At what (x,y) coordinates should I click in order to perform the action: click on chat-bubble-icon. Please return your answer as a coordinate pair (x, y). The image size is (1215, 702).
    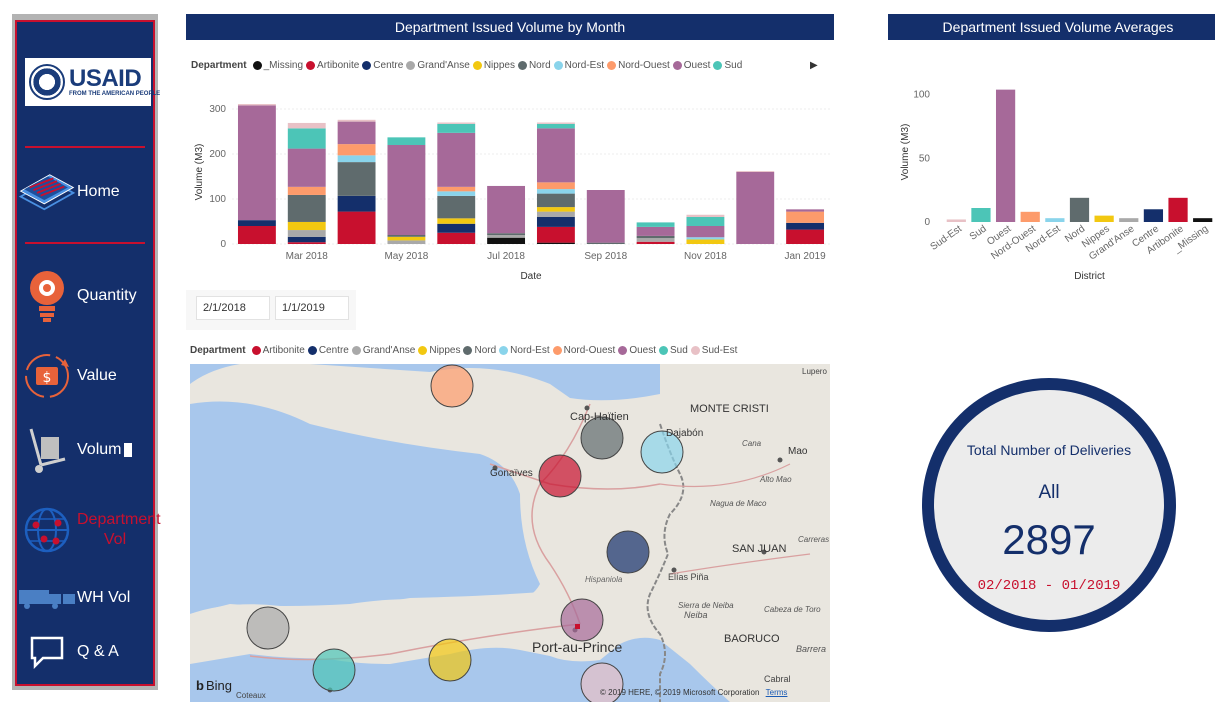
    Looking at the image, I should click on (47, 652).